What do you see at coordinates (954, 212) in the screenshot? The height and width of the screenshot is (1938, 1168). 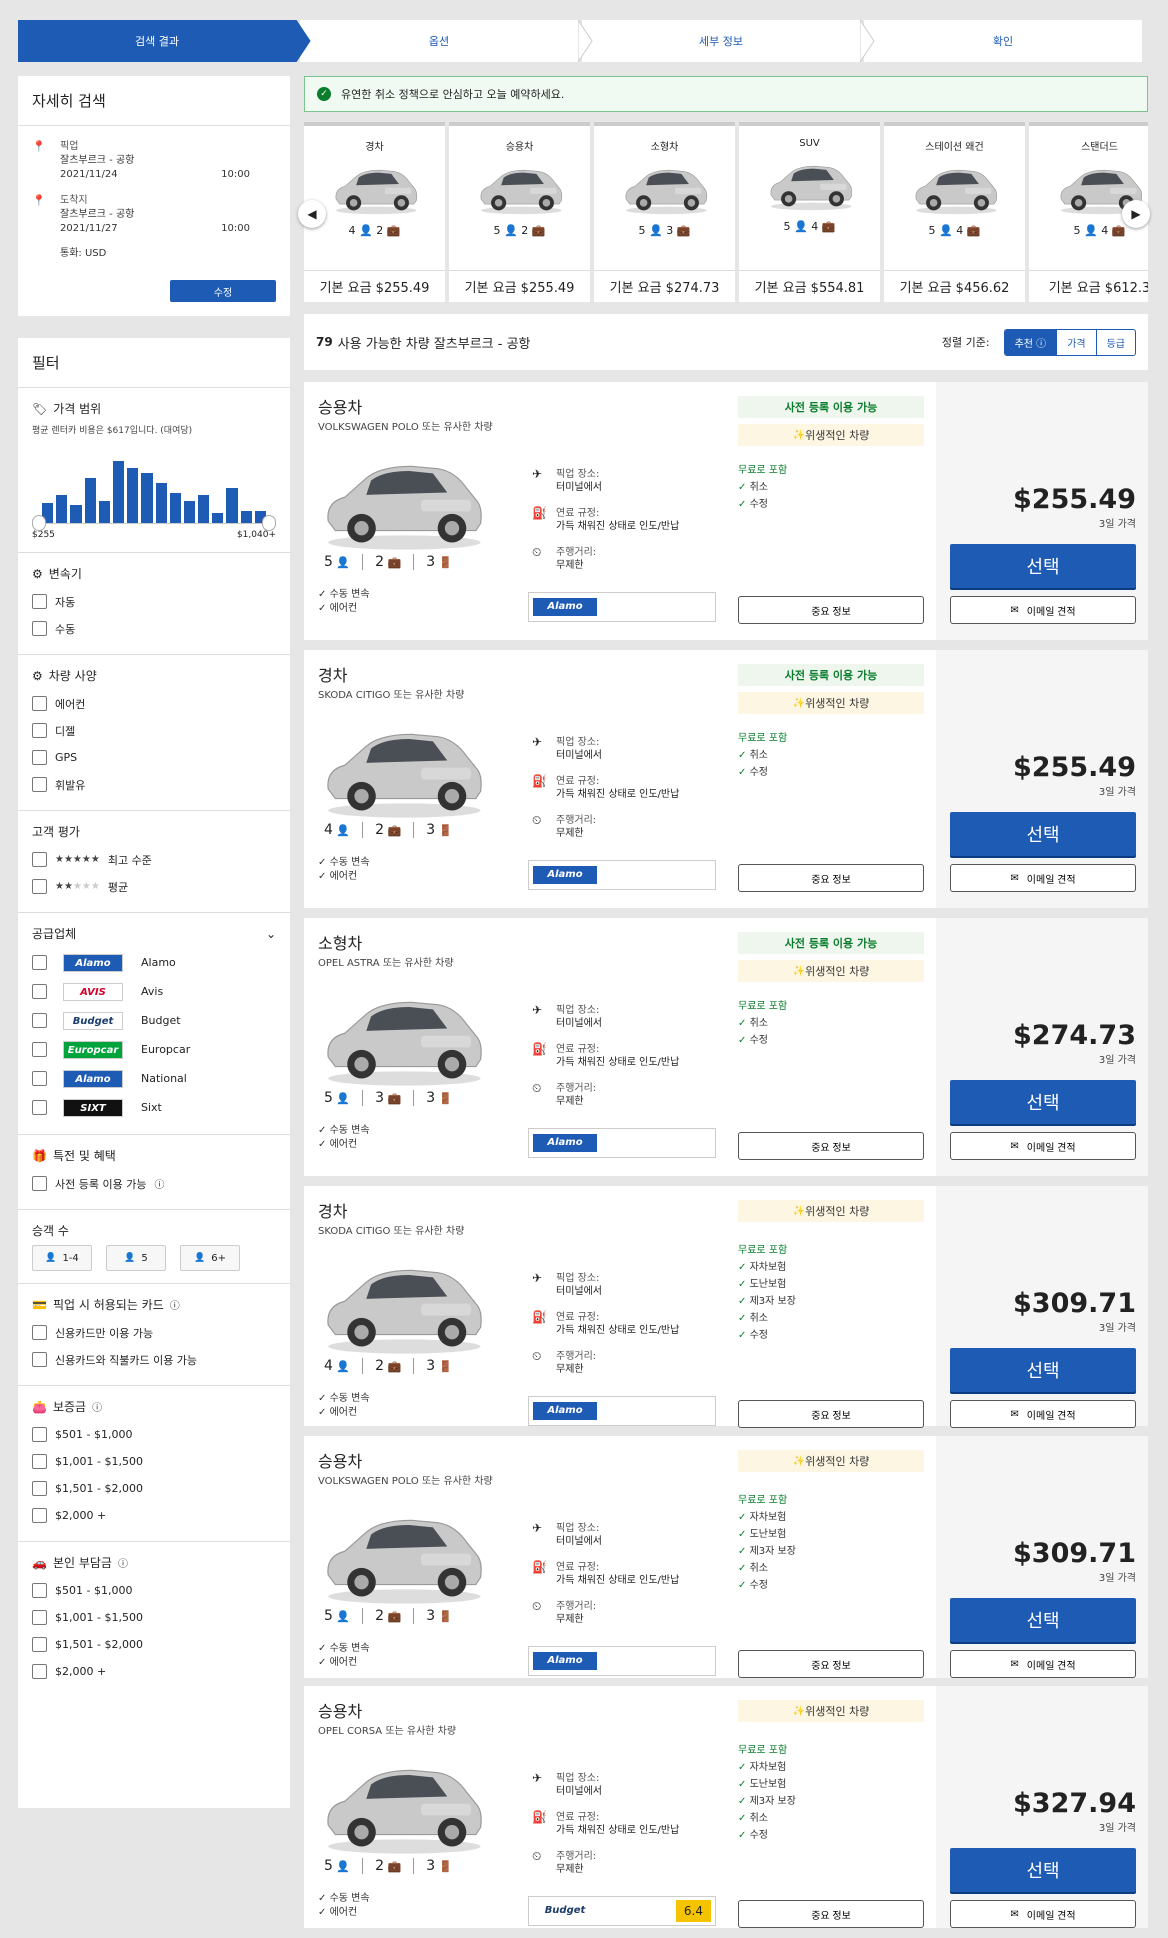 I see `category-tile: 스테이션 왜건 5 👤 4 💼 기본 요금 $456.62` at bounding box center [954, 212].